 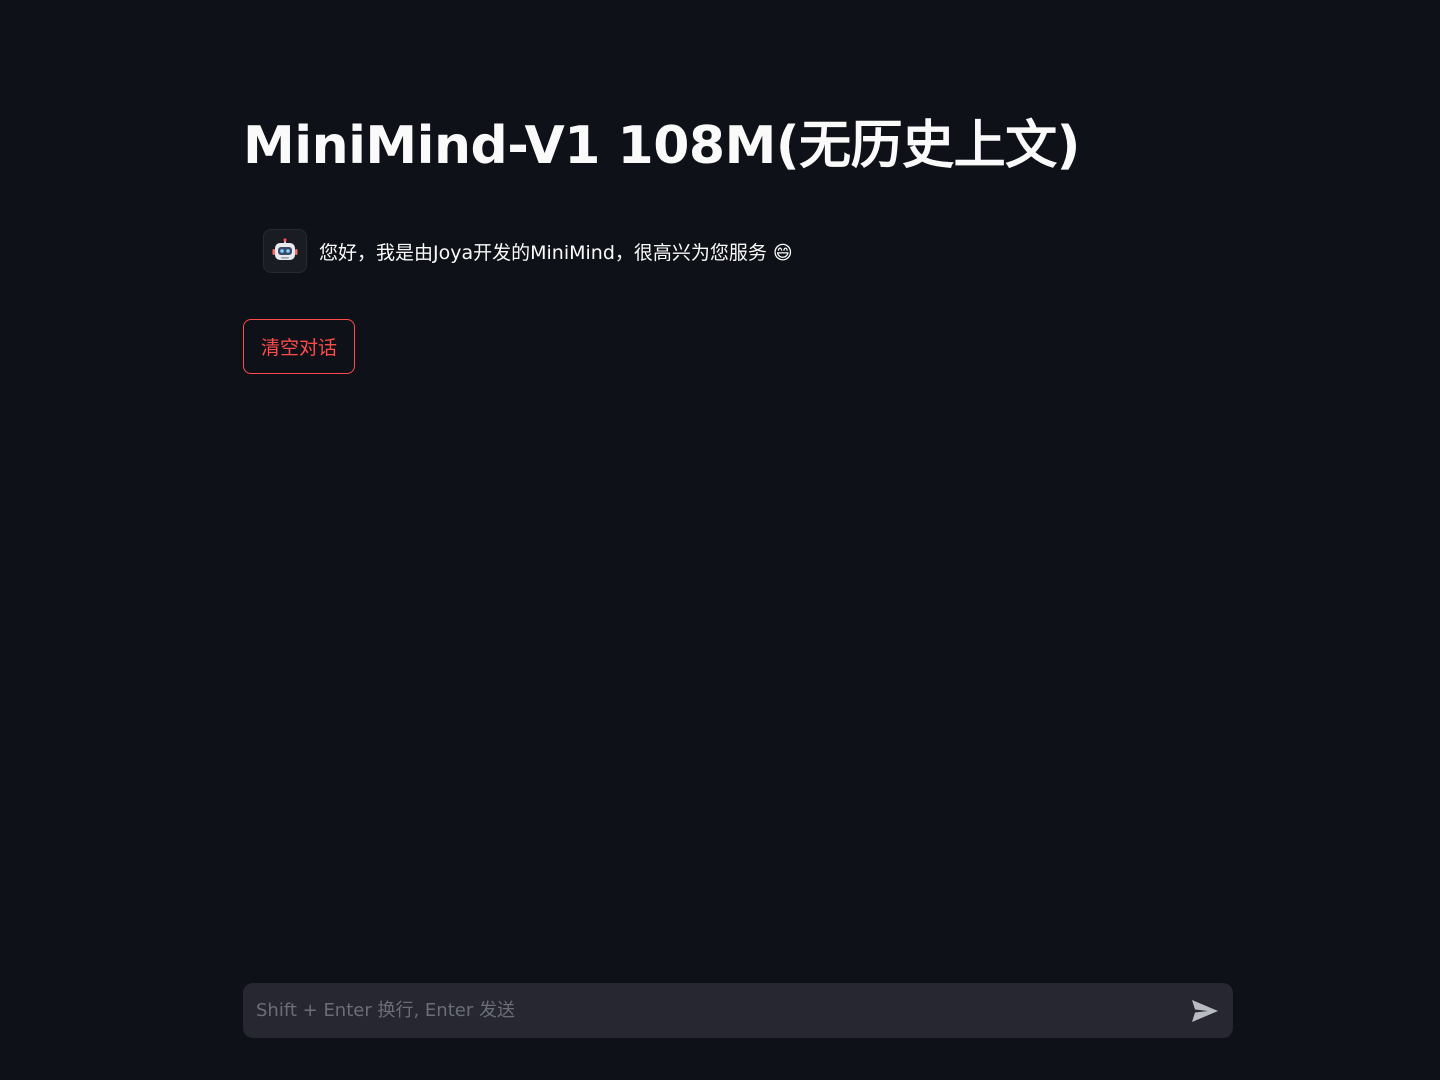 What do you see at coordinates (710, 1010) in the screenshot?
I see `chat-input` at bounding box center [710, 1010].